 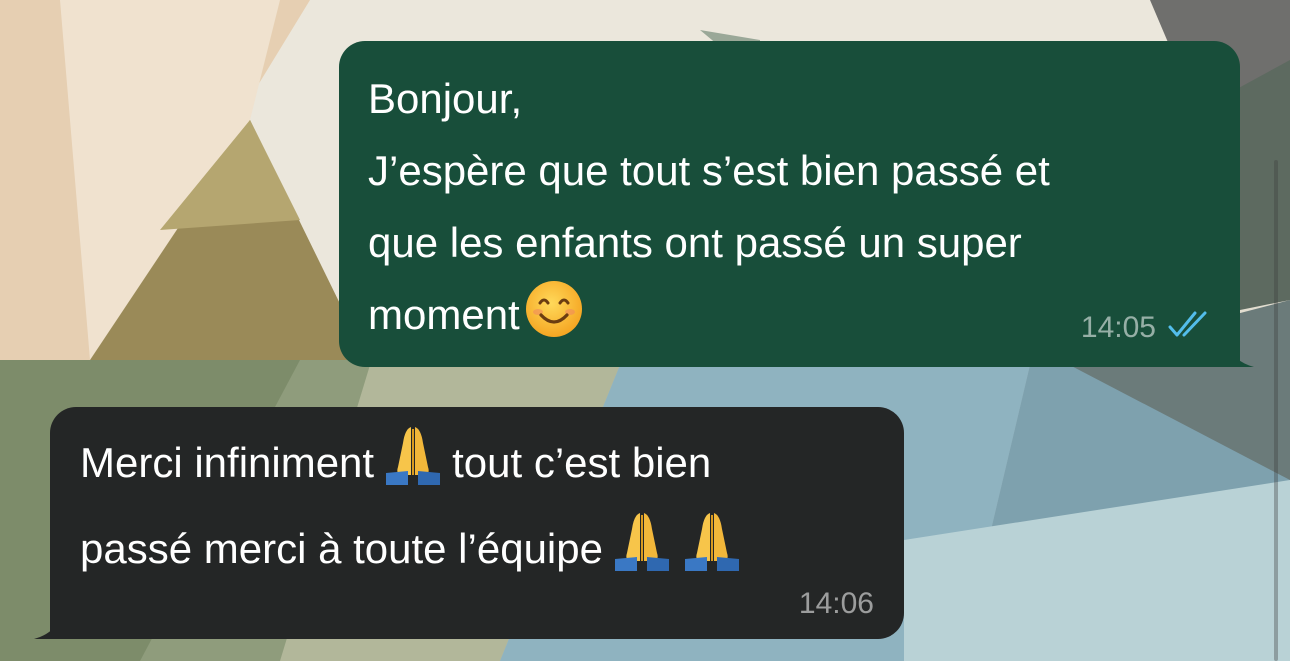 I want to click on message-text: passé merci à toute l’équipe, so click(x=341, y=548).